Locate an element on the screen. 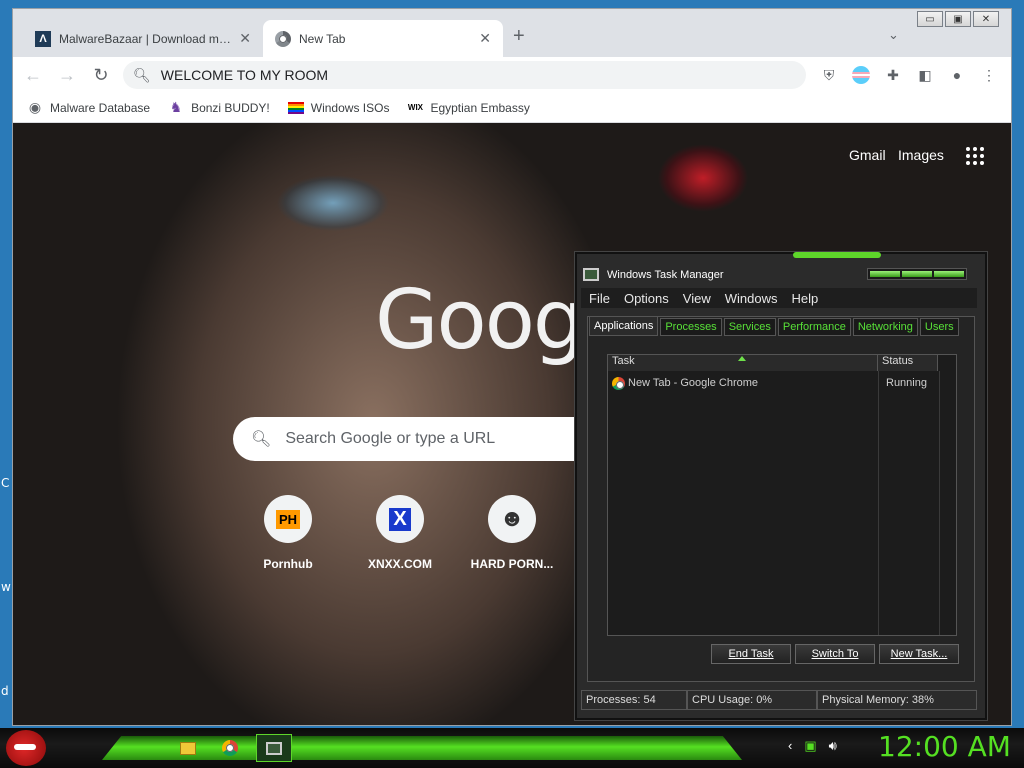  tab-services: Services is located at coordinates (749, 327).